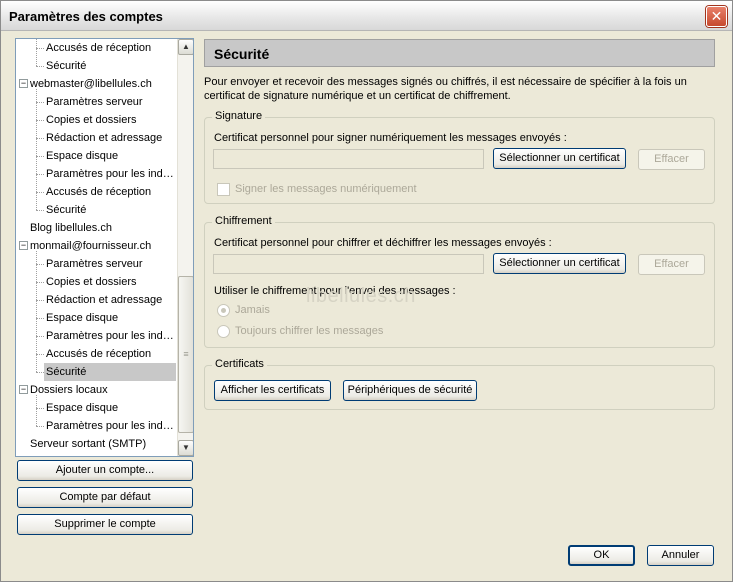 This screenshot has height=582, width=733. Describe the element at coordinates (223, 189) in the screenshot. I see `sign-messages-checkbox` at that location.